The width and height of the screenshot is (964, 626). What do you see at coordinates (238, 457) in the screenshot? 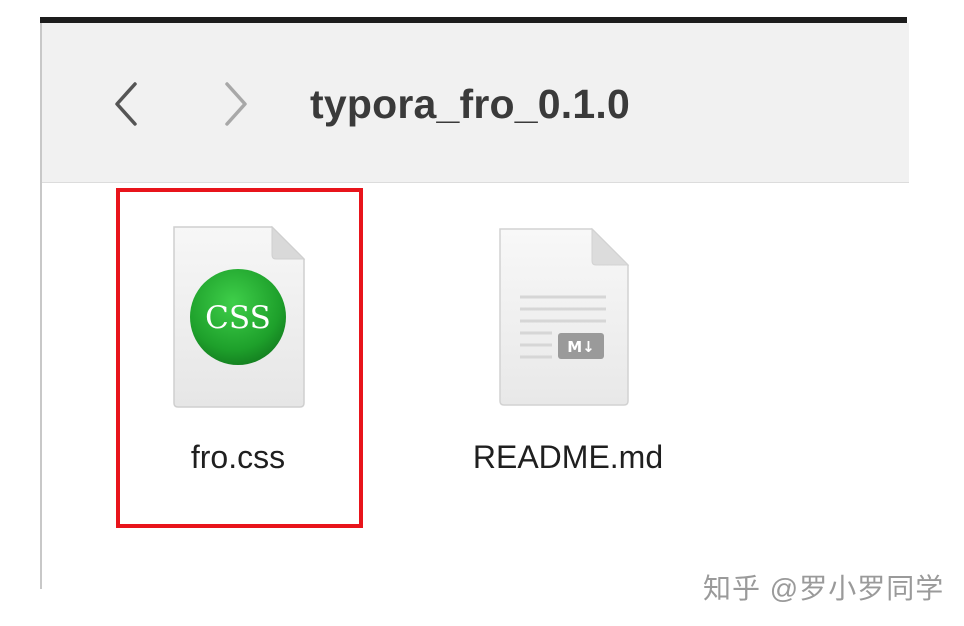
I see `file-name-label: fro.css` at bounding box center [238, 457].